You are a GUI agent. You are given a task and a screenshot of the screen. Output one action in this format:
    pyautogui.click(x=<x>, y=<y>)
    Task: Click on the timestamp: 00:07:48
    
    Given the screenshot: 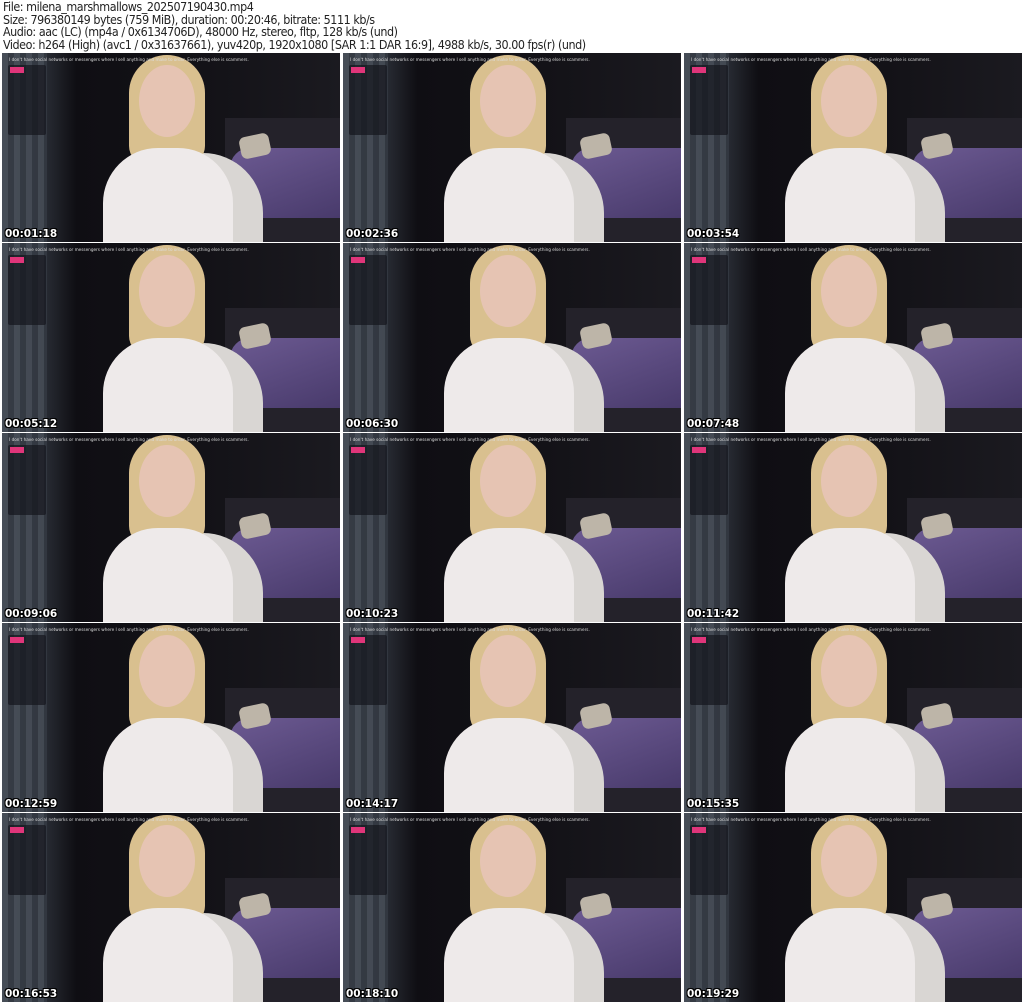 What is the action you would take?
    pyautogui.click(x=713, y=424)
    